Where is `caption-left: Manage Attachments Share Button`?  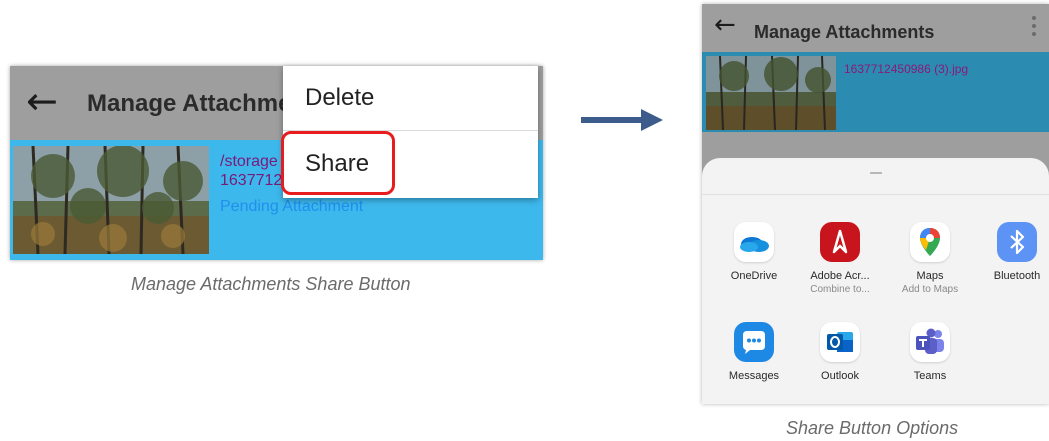
caption-left: Manage Attachments Share Button is located at coordinates (271, 284).